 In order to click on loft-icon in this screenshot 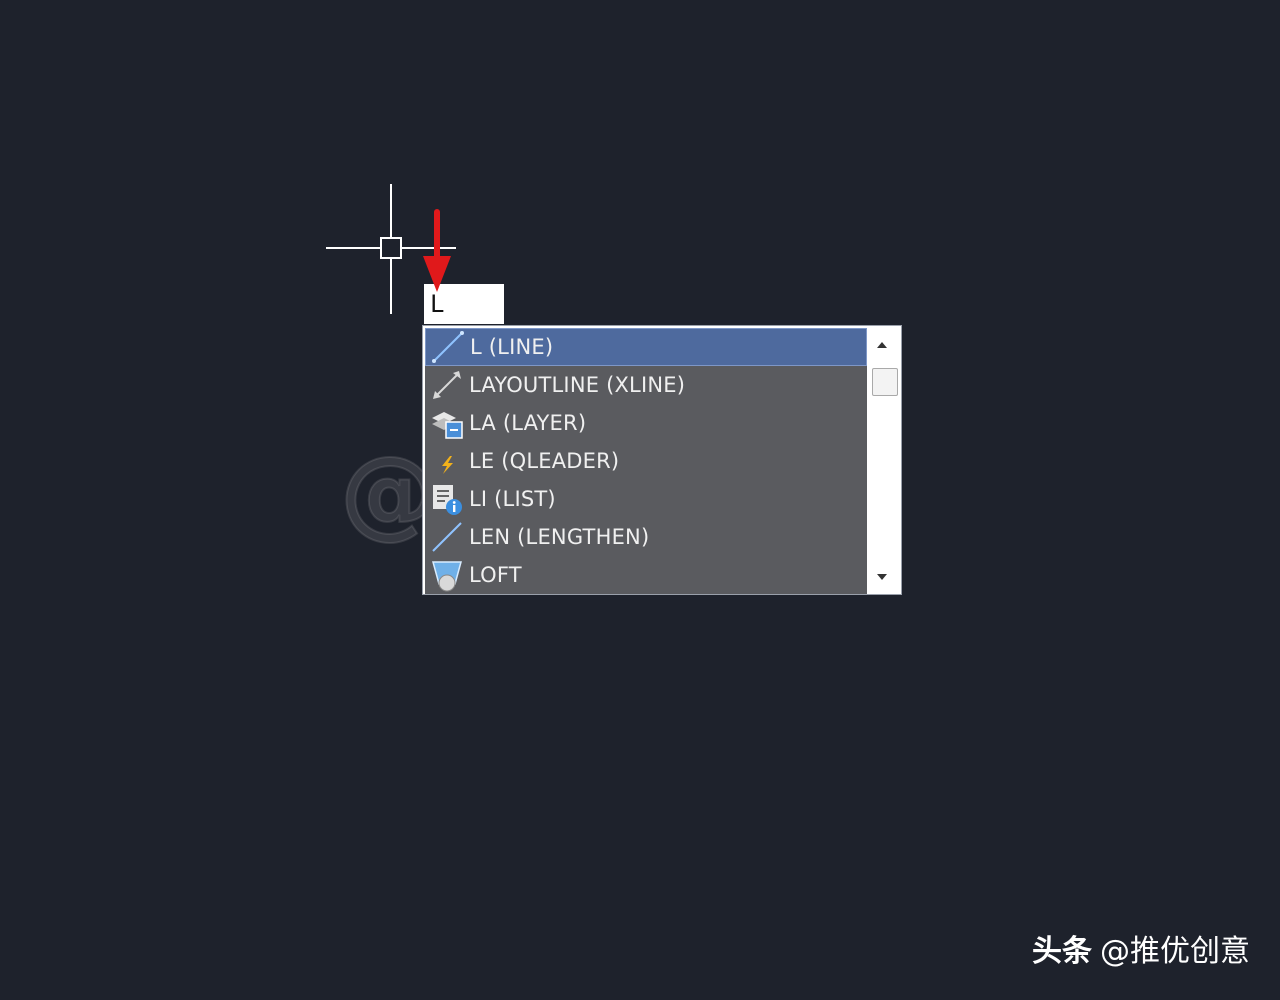, I will do `click(447, 575)`.